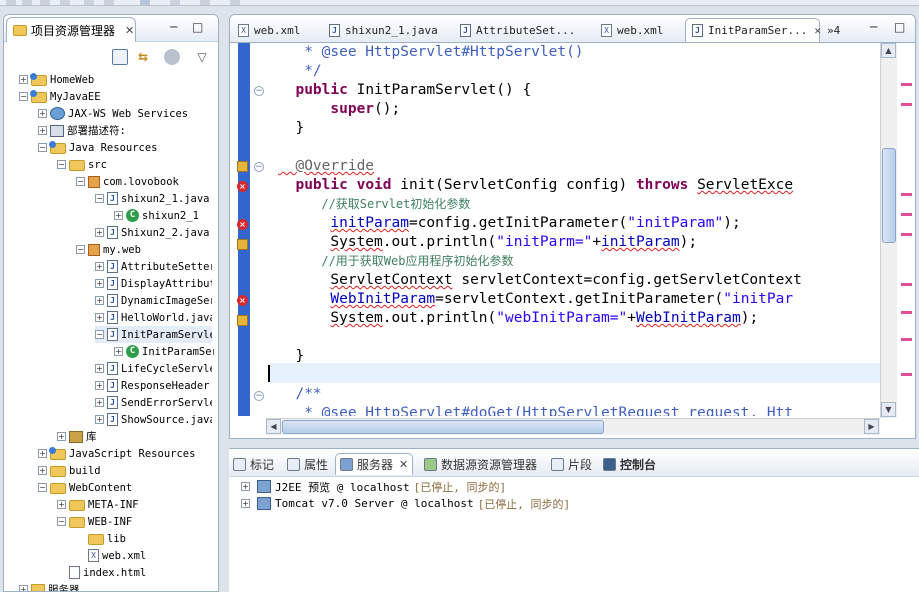  I want to click on tree-item: +JLifeCycleServlet, so click(153, 368).